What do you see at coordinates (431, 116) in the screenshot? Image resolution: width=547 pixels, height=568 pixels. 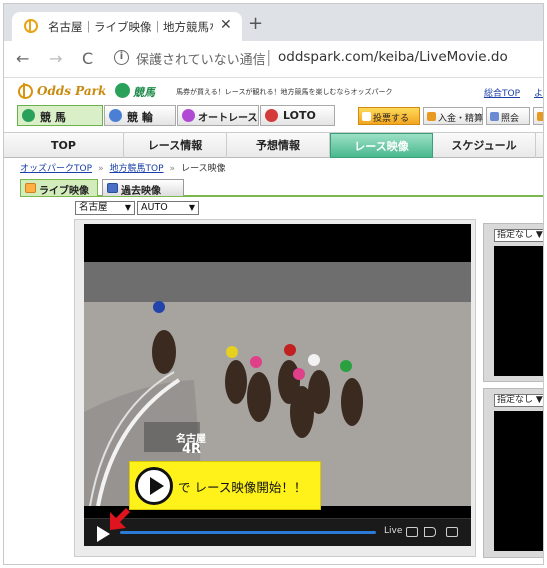 I see `deposit-icon` at bounding box center [431, 116].